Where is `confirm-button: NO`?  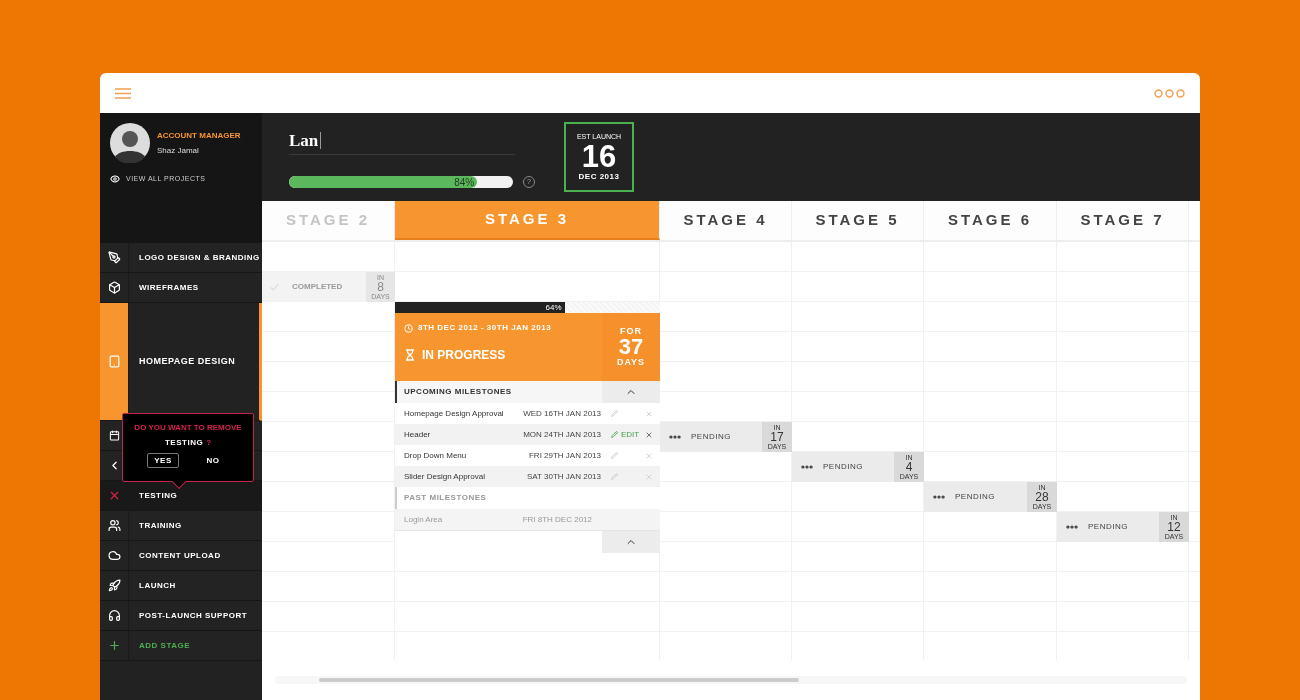
confirm-button: NO is located at coordinates (213, 460).